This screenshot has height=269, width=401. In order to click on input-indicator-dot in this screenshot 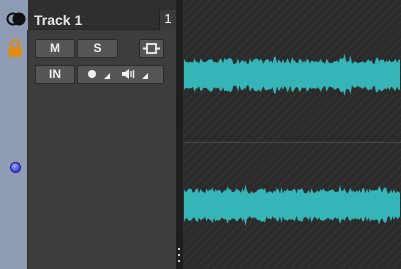, I will do `click(15, 167)`.